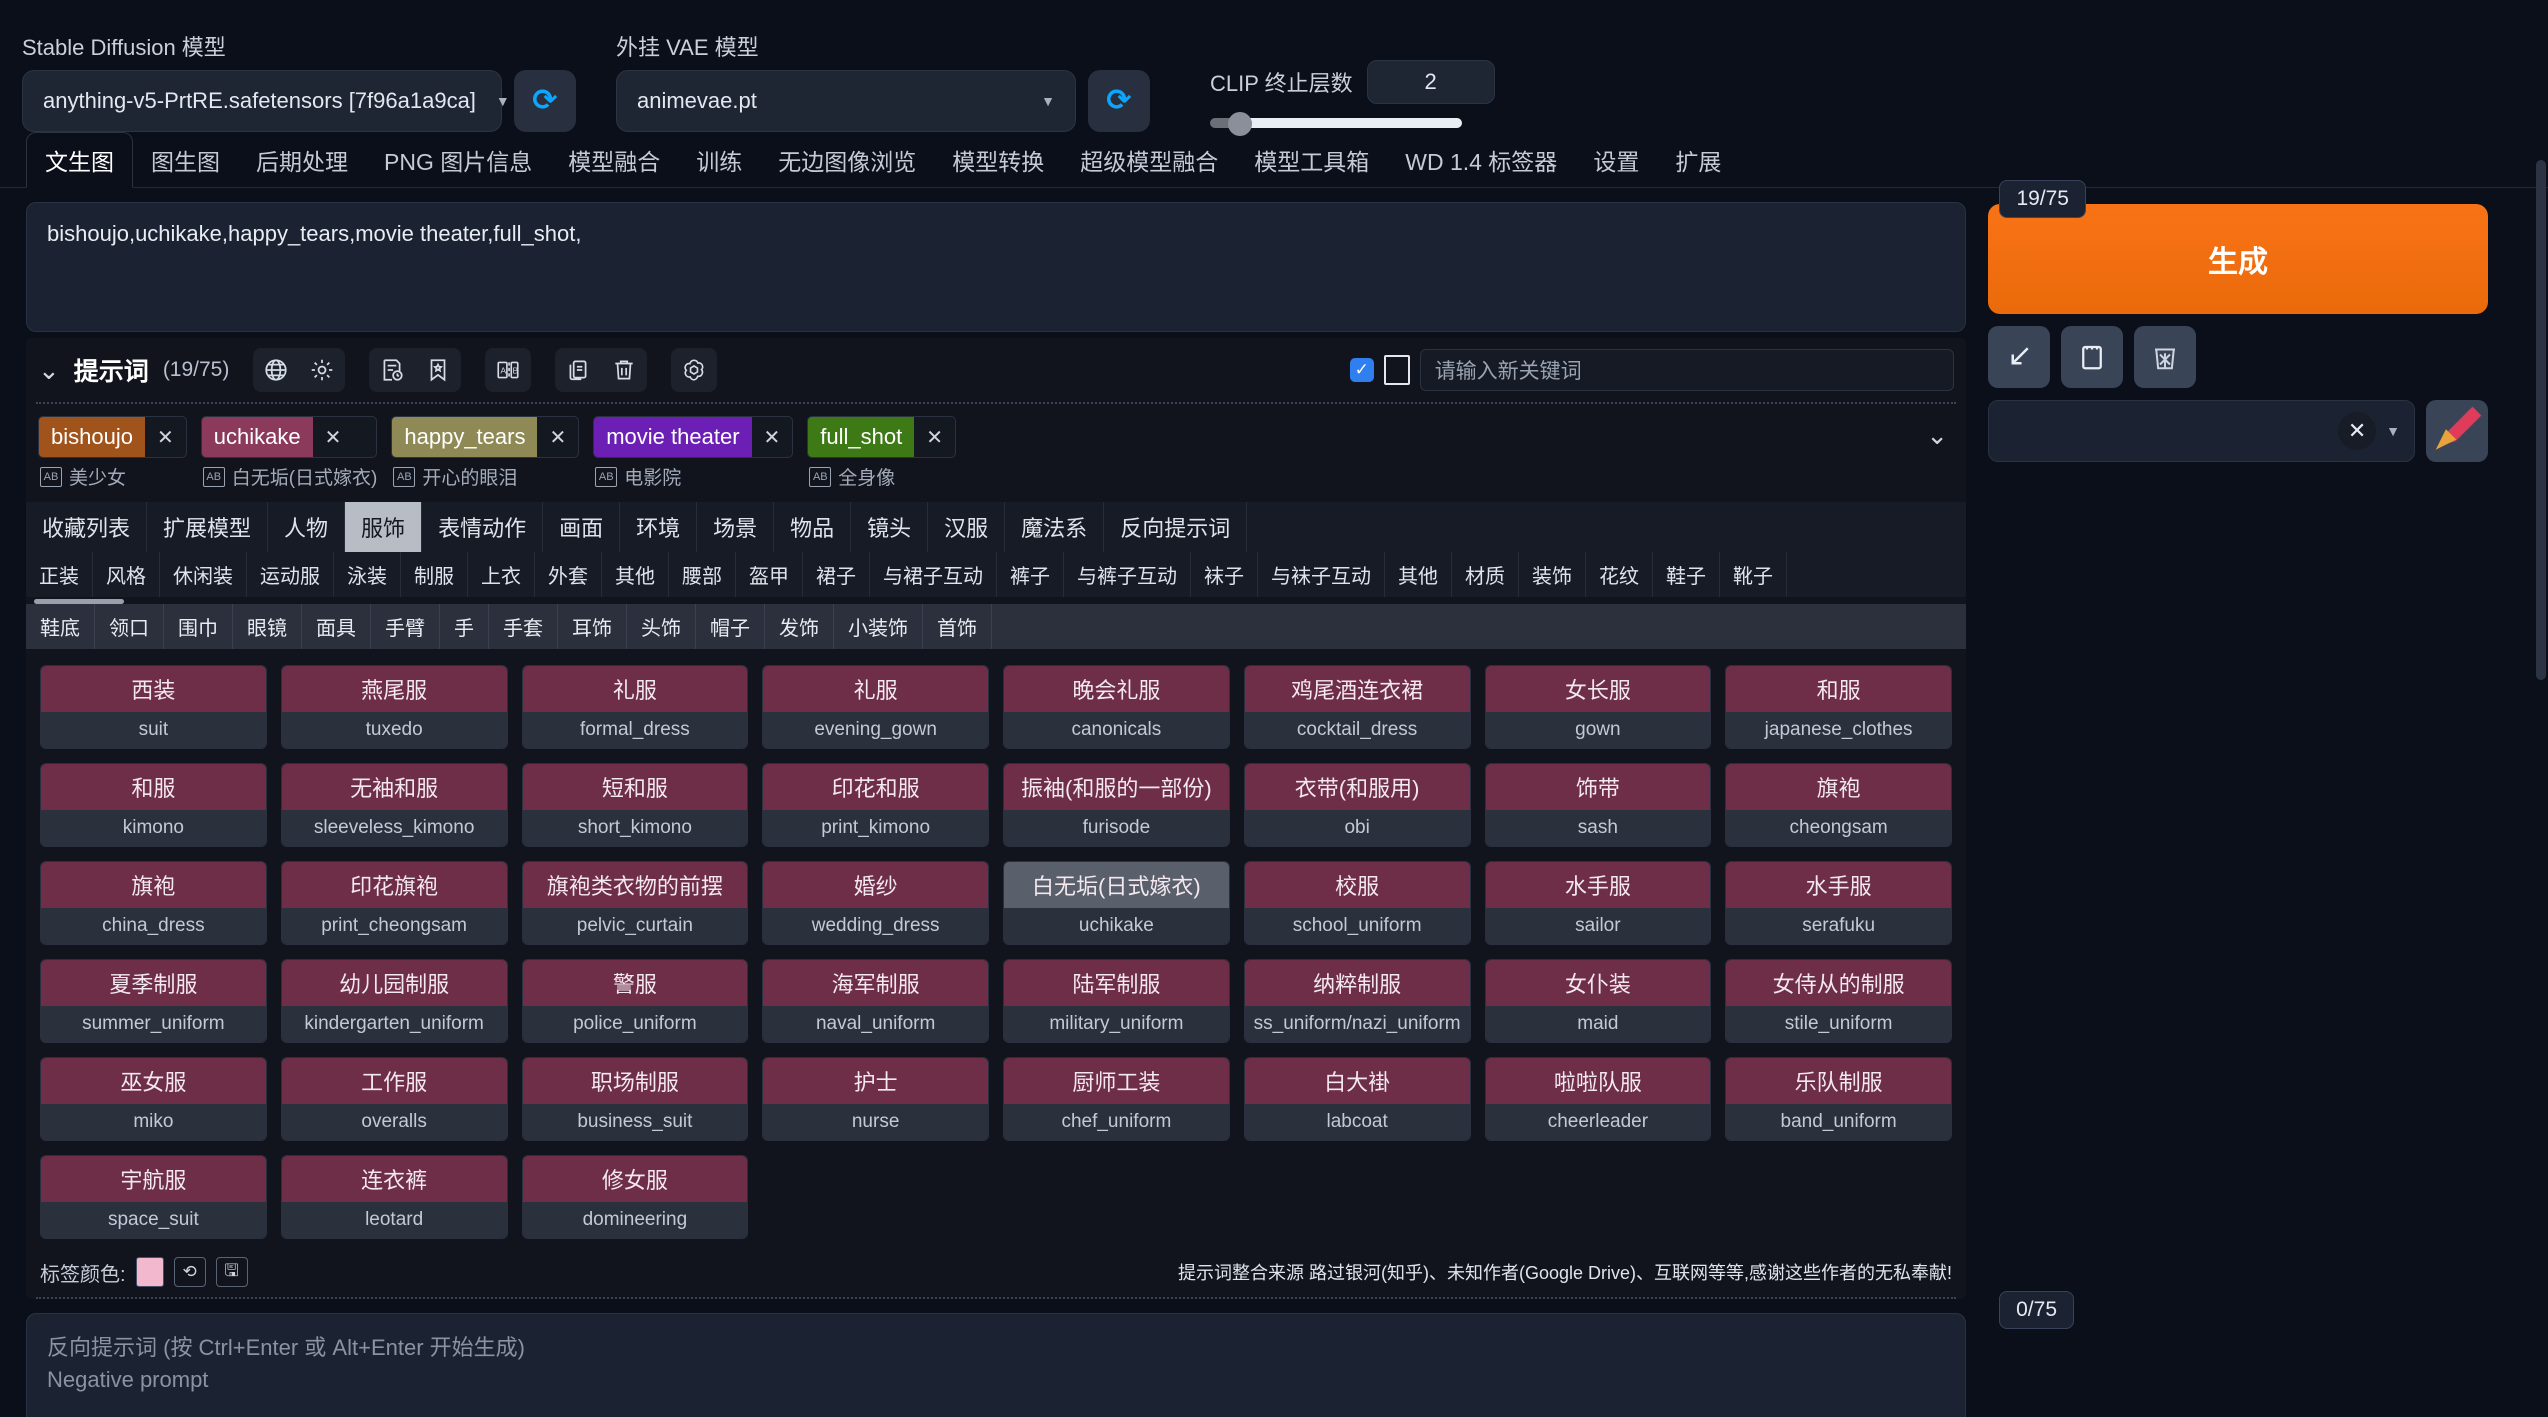 The width and height of the screenshot is (2548, 1417). Describe the element at coordinates (112, 437) in the screenshot. I see `tag-chip-0: bishoujo ✕` at that location.